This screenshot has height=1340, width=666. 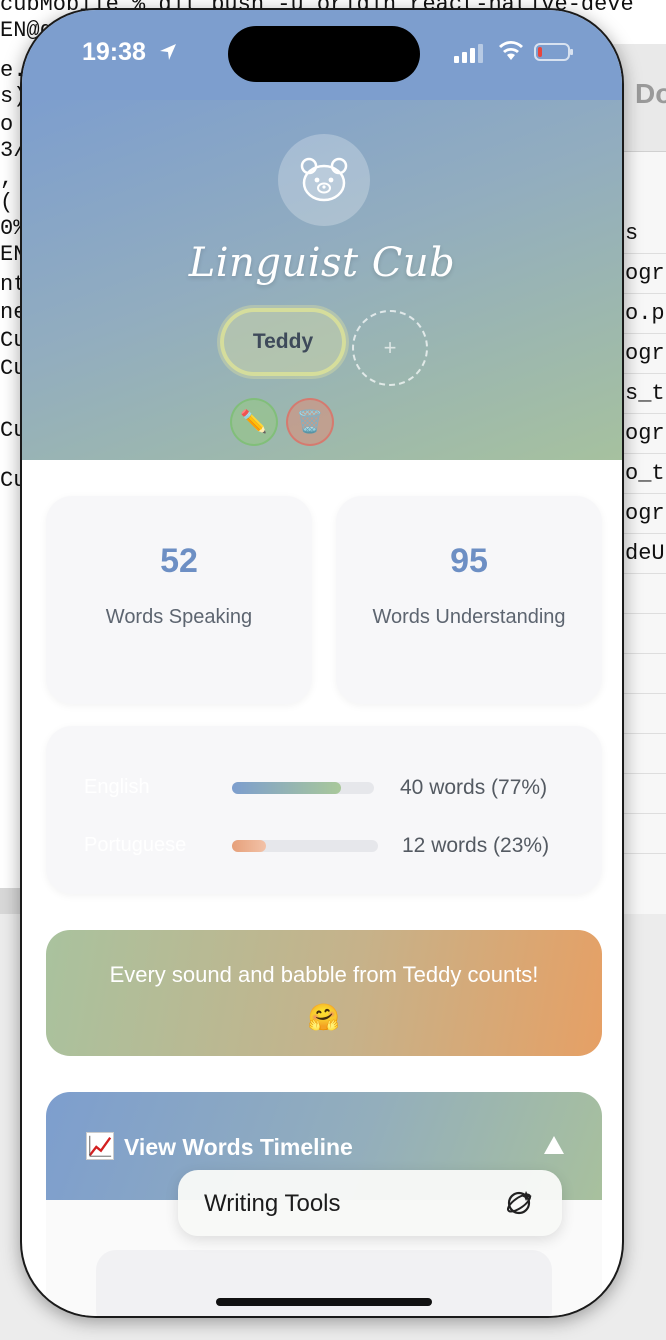 I want to click on chevron-up-icon, so click(x=554, y=1145).